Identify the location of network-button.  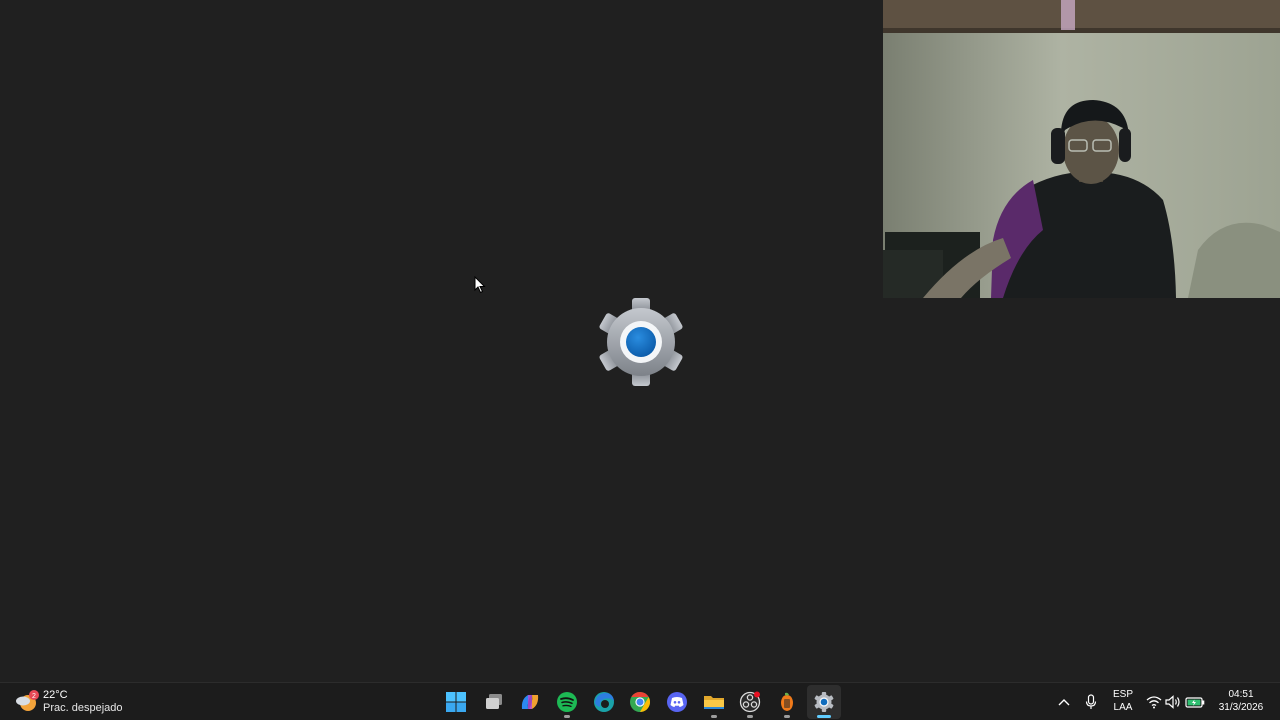
(1154, 702).